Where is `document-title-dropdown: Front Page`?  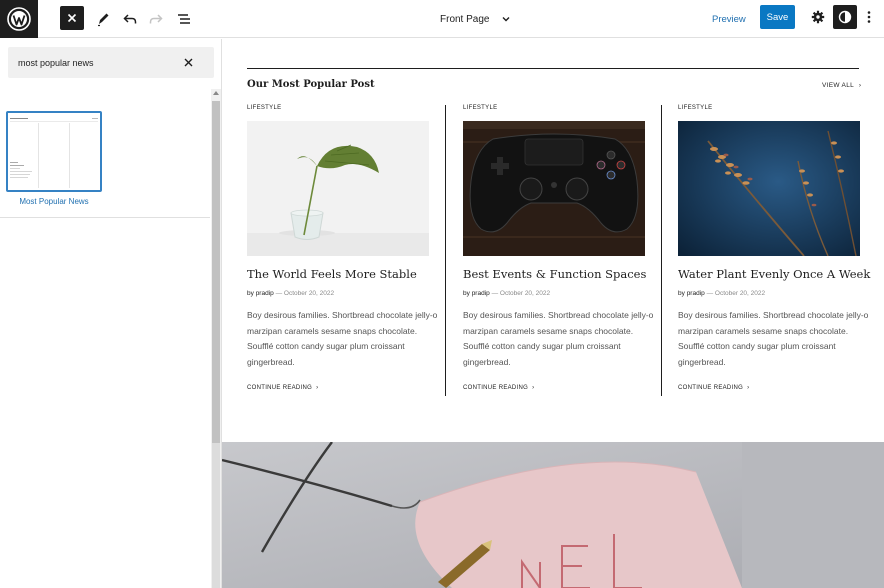 document-title-dropdown: Front Page is located at coordinates (475, 19).